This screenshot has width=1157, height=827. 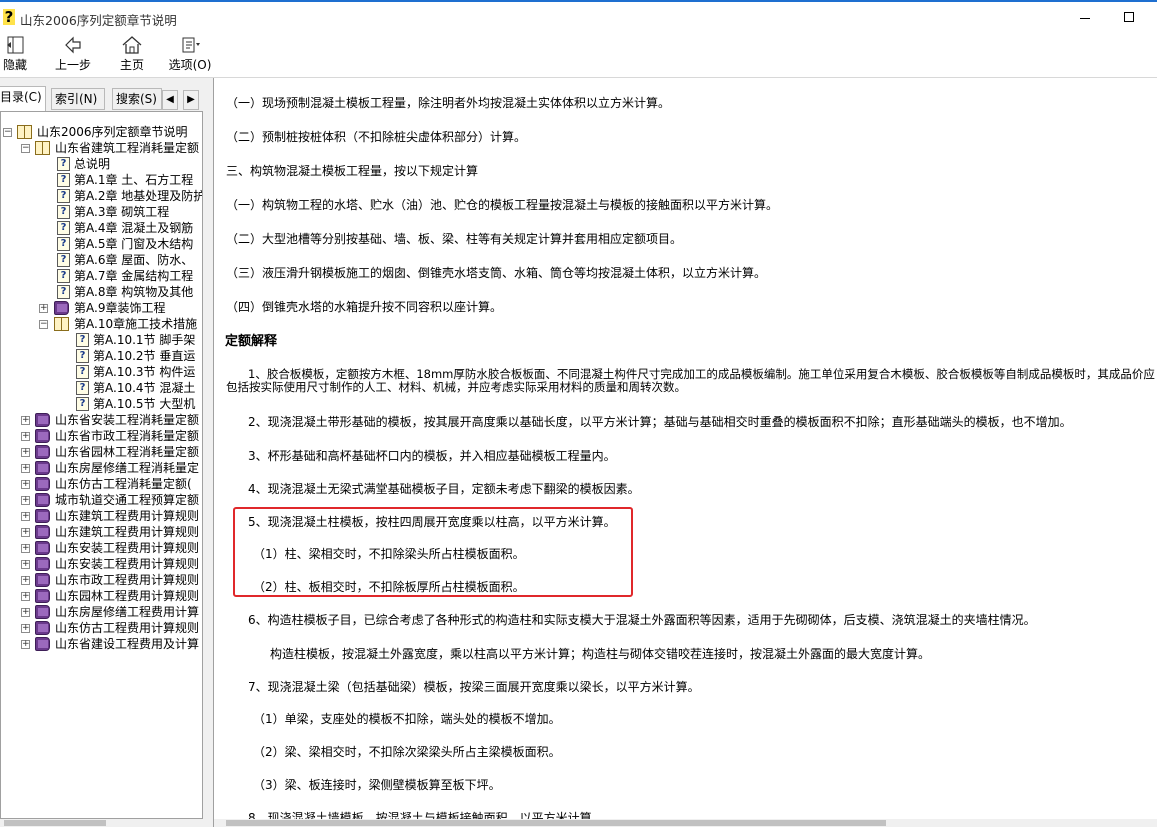 I want to click on home-button: 主页, so click(x=132, y=55).